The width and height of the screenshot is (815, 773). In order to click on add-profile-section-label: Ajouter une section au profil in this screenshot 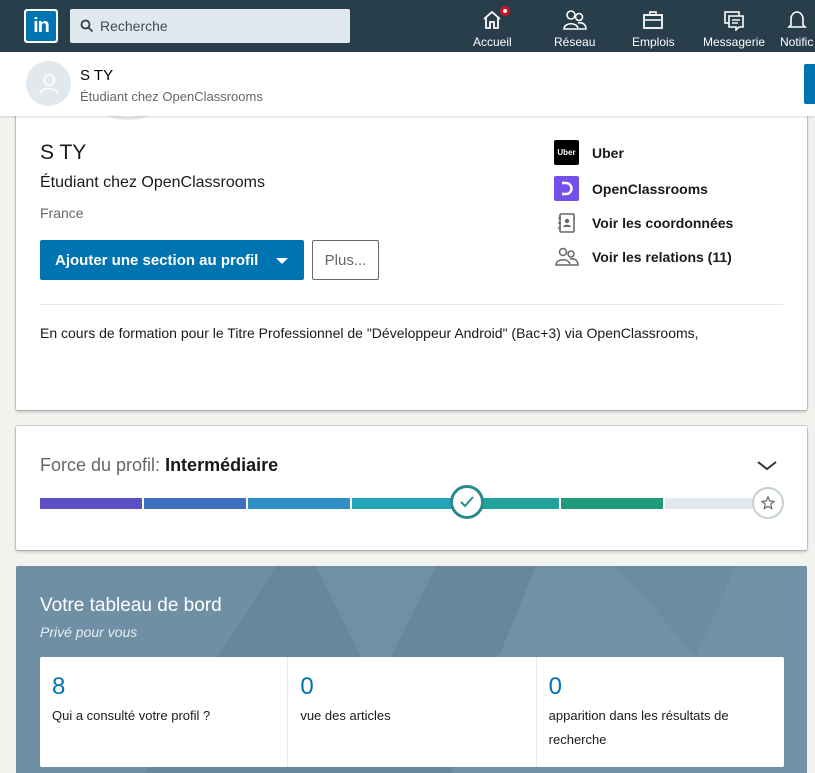, I will do `click(157, 260)`.